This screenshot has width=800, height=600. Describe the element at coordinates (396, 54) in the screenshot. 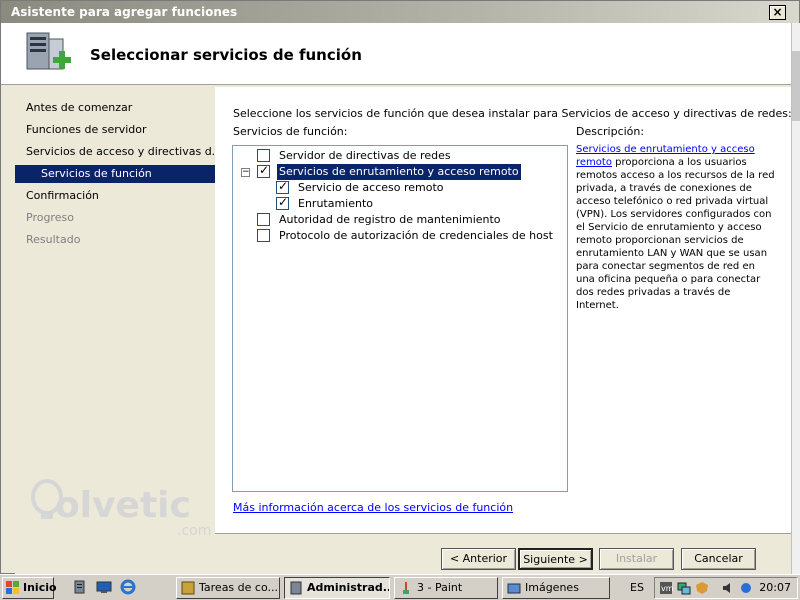

I see `wizard-header: Seleccionar servicios de función` at that location.